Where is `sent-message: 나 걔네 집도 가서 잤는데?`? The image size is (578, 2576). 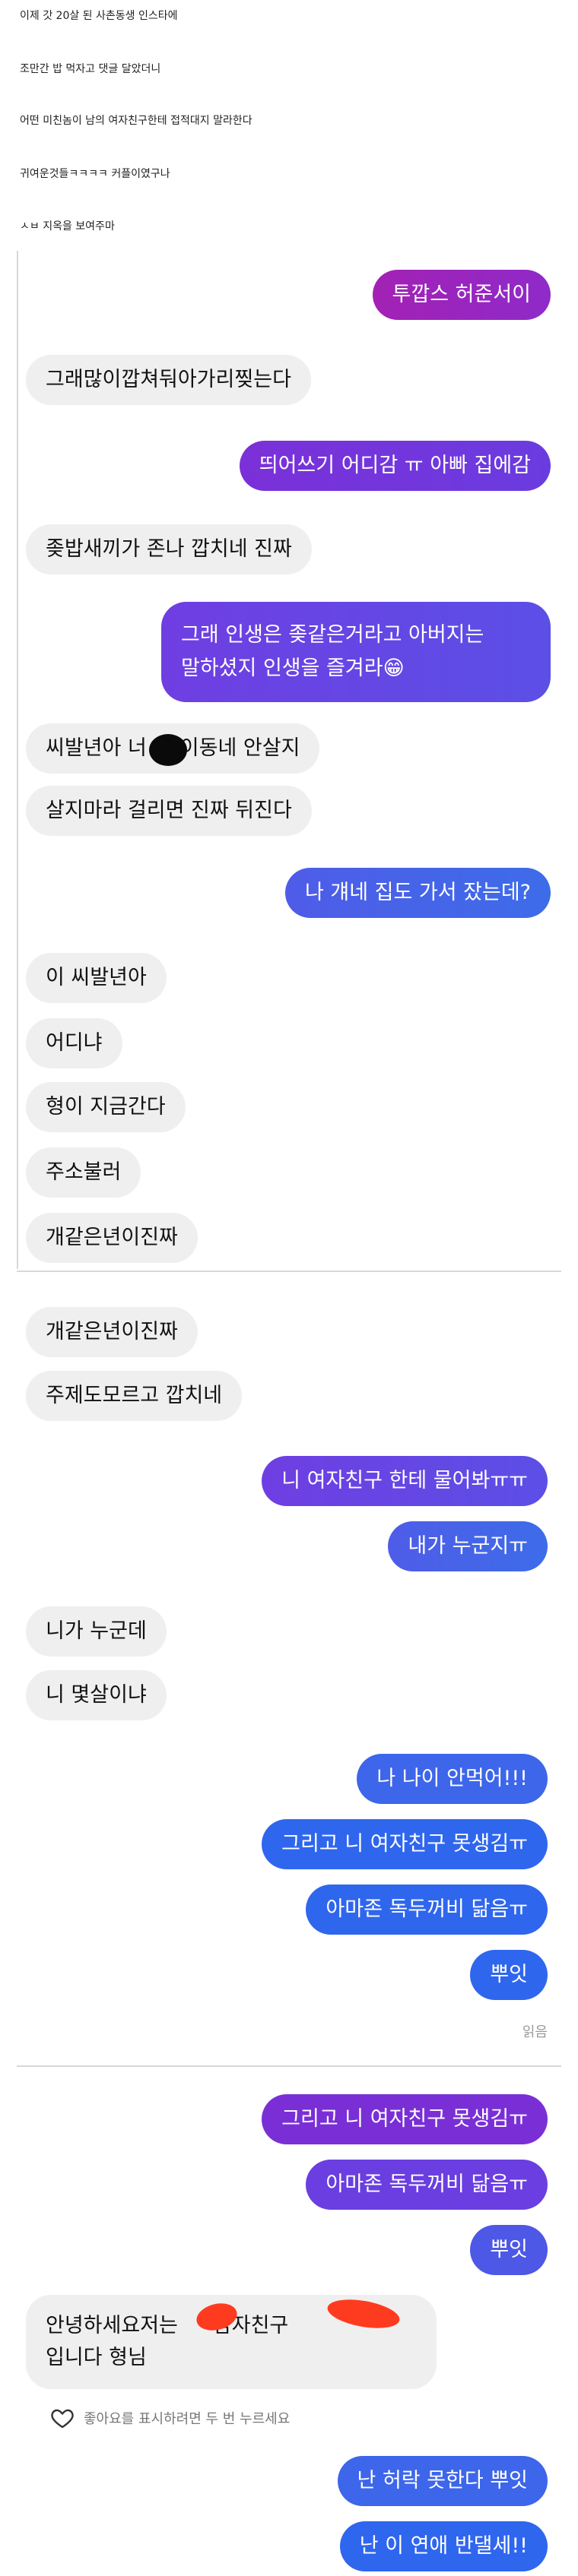
sent-message: 나 걔네 집도 가서 잤는데? is located at coordinates (417, 893).